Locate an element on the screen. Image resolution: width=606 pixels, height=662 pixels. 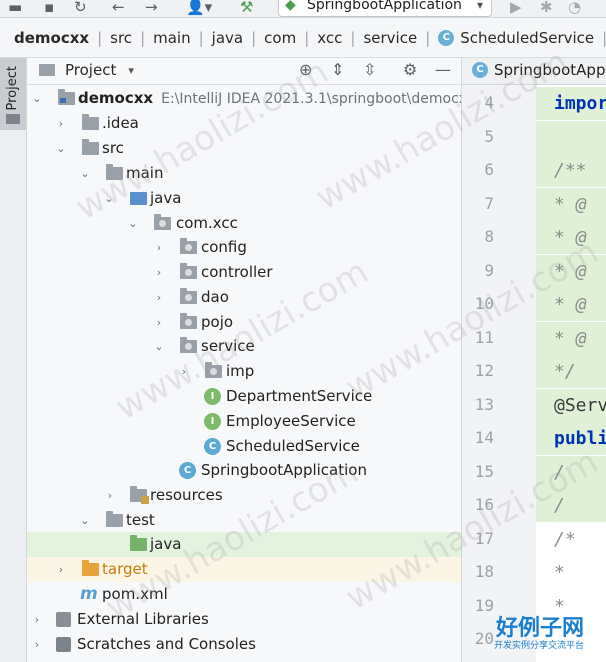
save-icon: ▪ is located at coordinates (49, 8).